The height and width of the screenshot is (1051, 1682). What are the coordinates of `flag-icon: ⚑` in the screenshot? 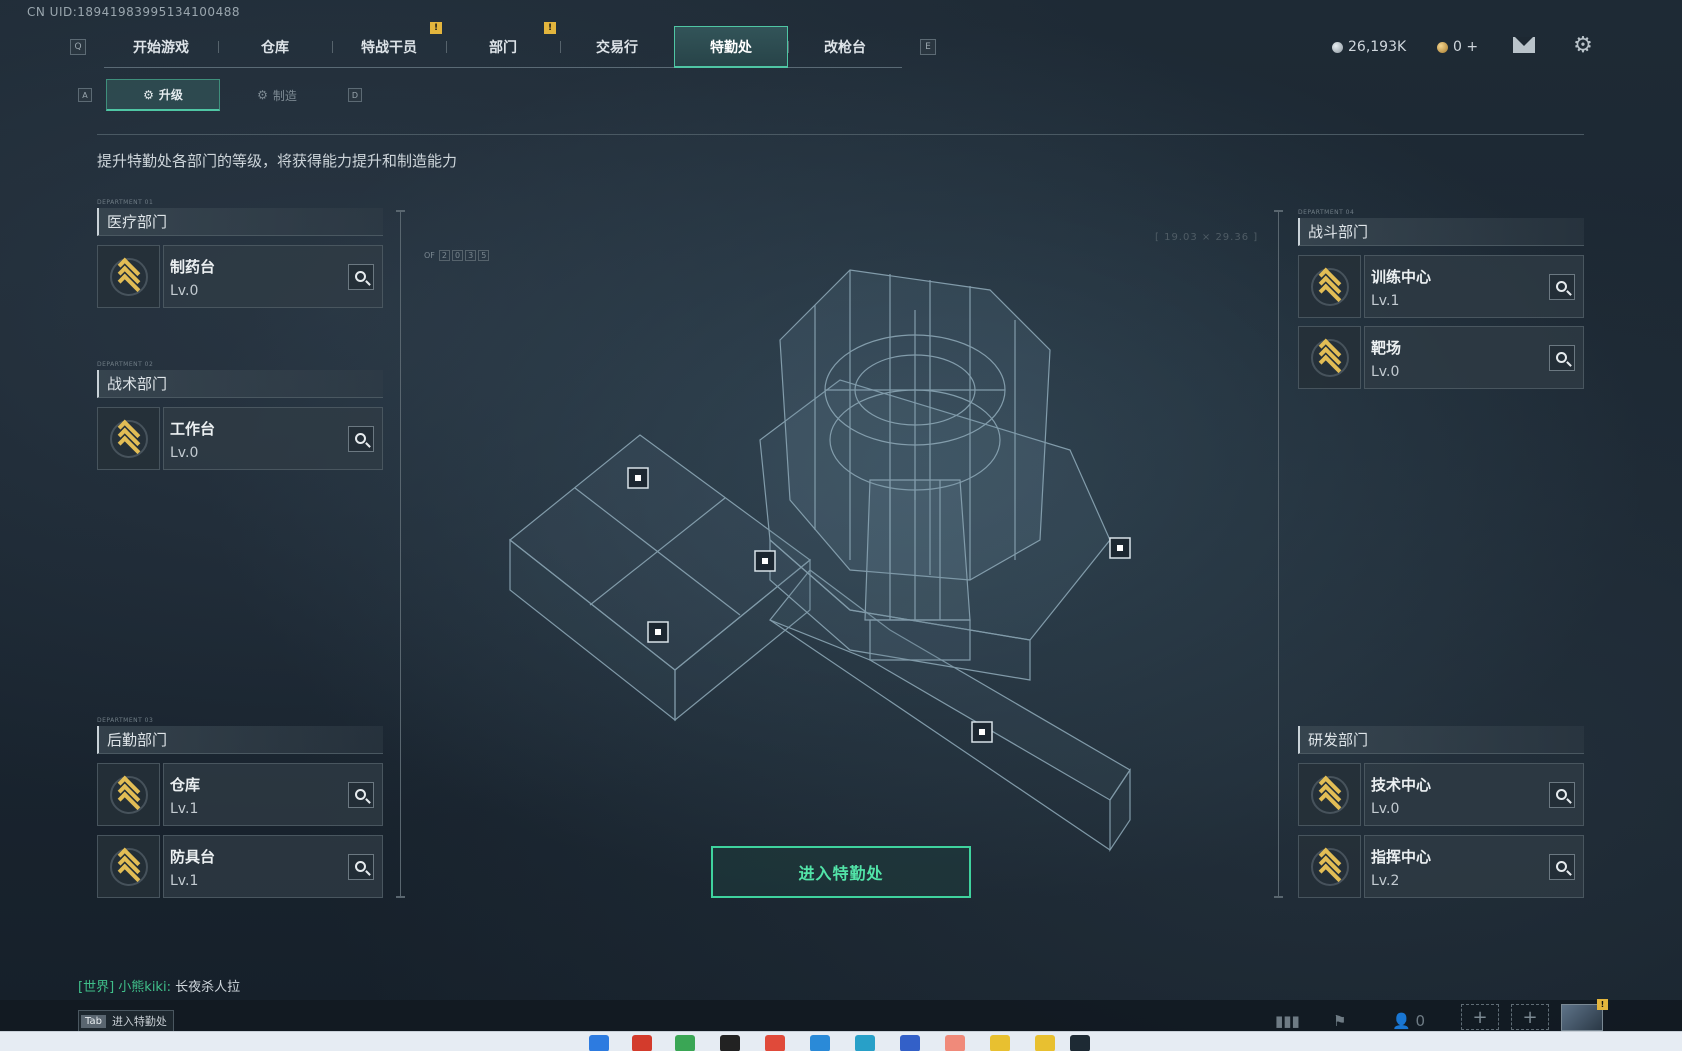 It's located at (1339, 1021).